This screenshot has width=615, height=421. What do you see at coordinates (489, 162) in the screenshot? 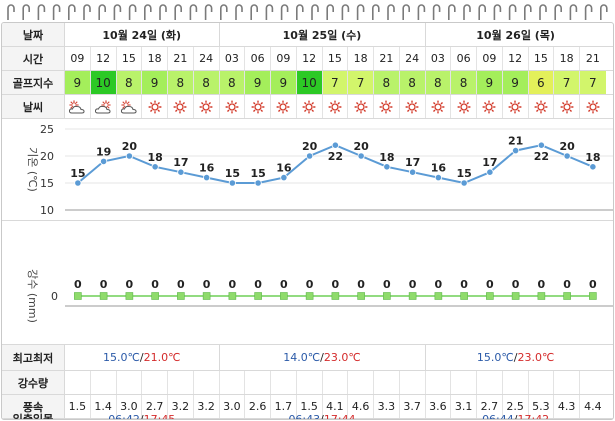
I see `temperature-data-label: 17` at bounding box center [489, 162].